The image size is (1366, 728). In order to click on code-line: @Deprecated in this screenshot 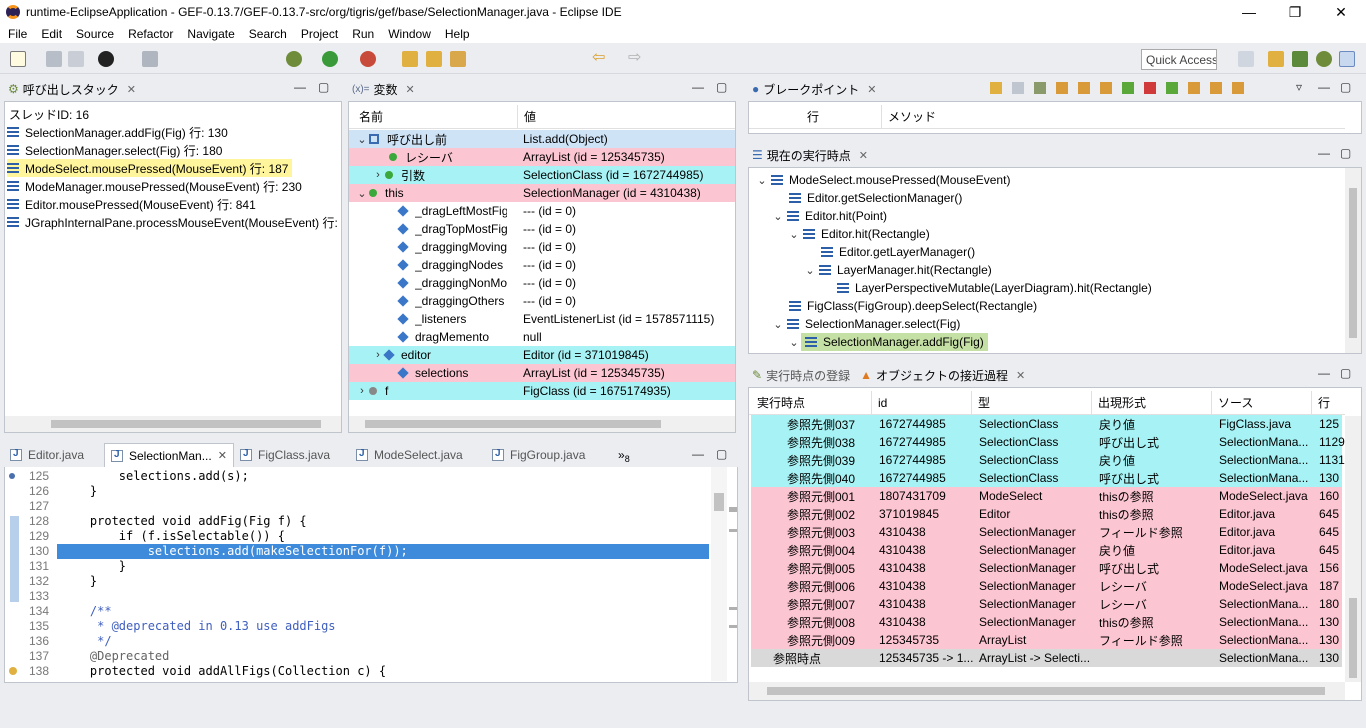, I will do `click(115, 656)`.